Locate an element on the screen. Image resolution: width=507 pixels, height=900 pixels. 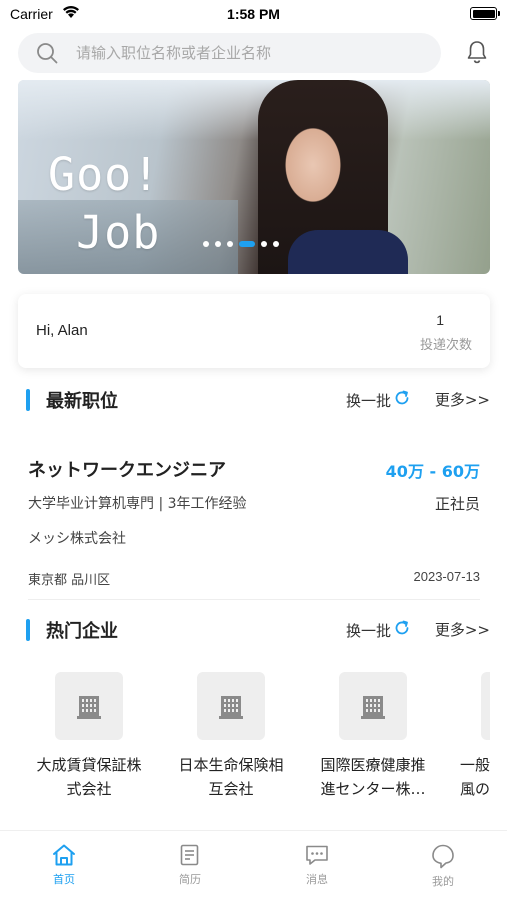
search-input is located at coordinates (251, 53).